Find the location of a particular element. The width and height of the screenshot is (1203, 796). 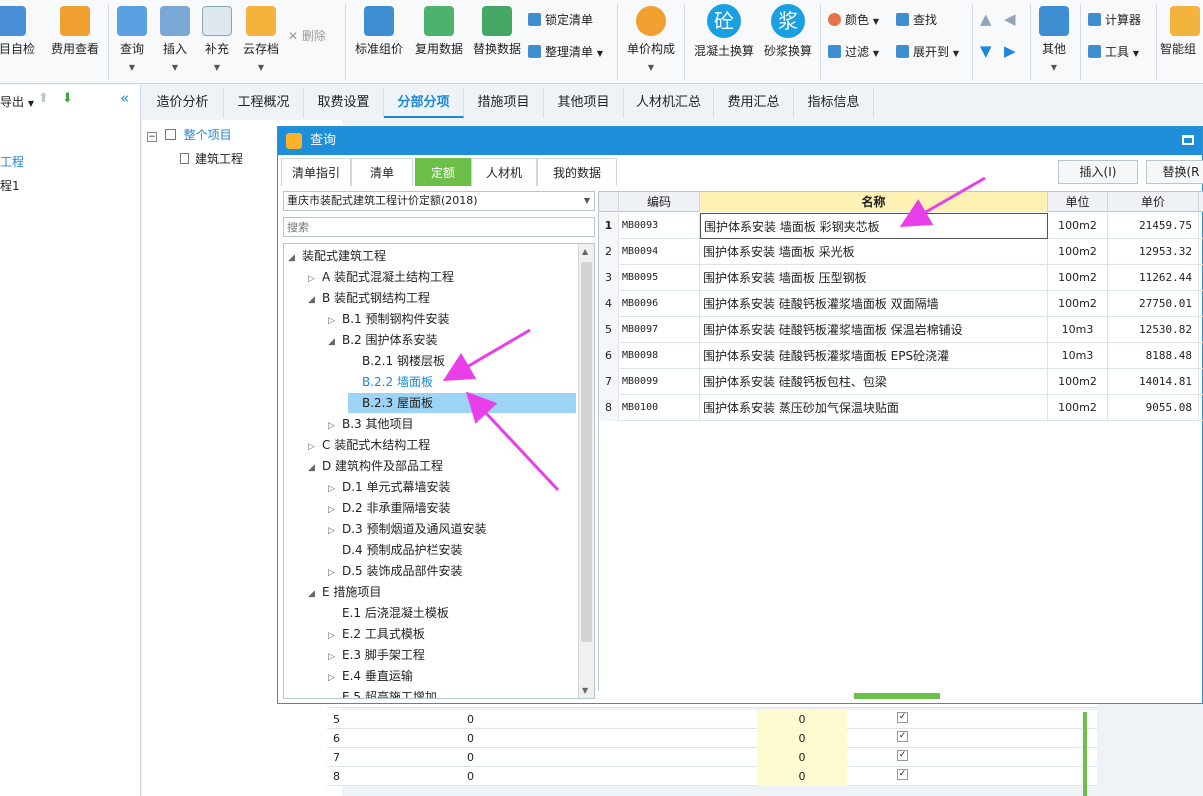

maximize-icon is located at coordinates (1188, 140).